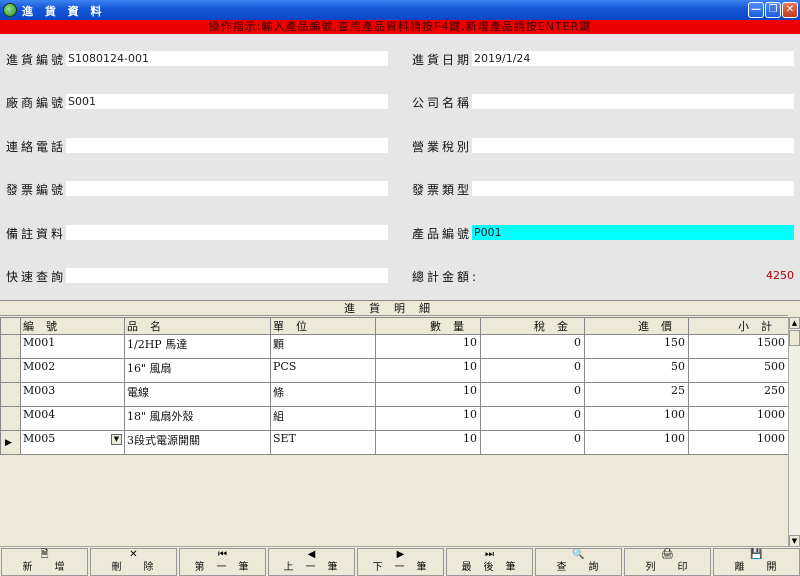  What do you see at coordinates (446, 60) in the screenshot?
I see `purchase-date-label: 進貨日期:` at bounding box center [446, 60].